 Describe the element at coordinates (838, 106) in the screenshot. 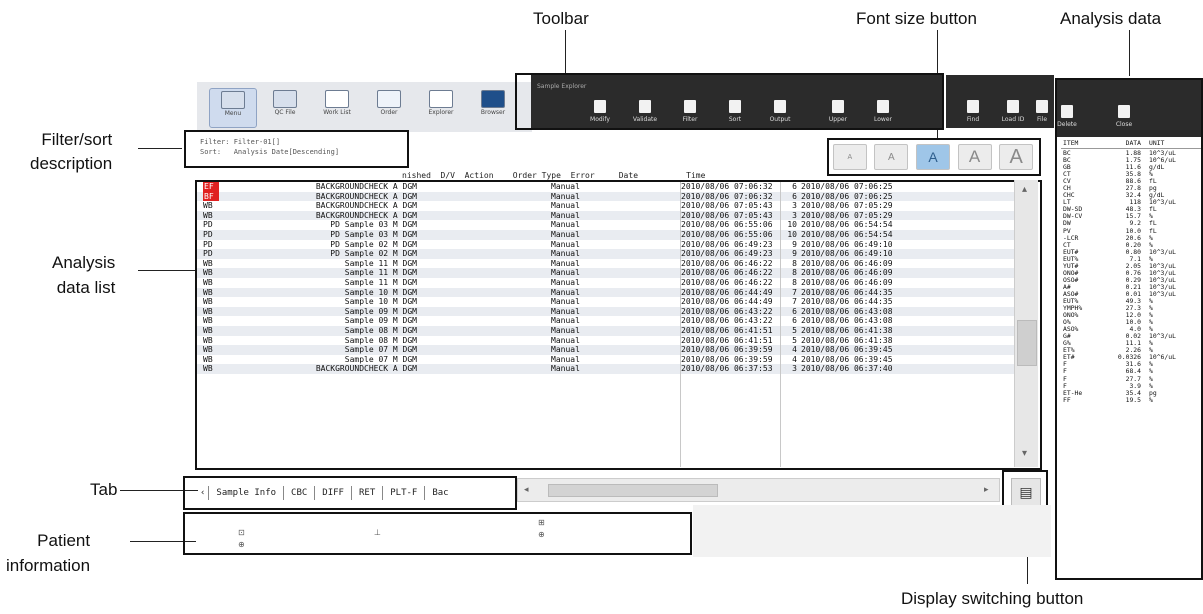

I see `arrow-up-icon` at that location.